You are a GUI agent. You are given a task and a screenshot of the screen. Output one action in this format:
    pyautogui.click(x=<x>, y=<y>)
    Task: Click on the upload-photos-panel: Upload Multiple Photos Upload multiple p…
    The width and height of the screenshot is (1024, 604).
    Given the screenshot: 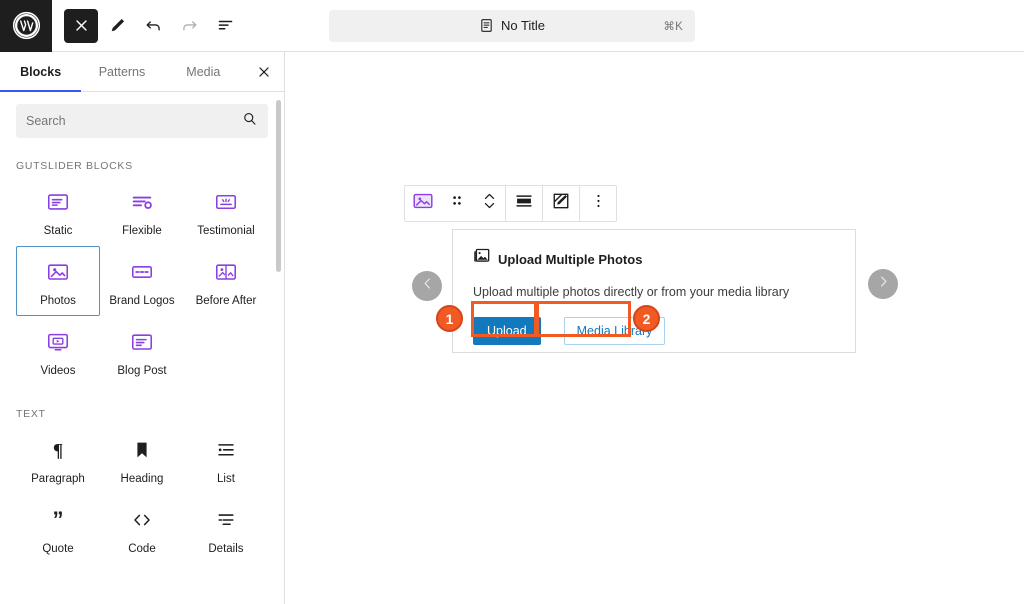 What is the action you would take?
    pyautogui.click(x=654, y=291)
    